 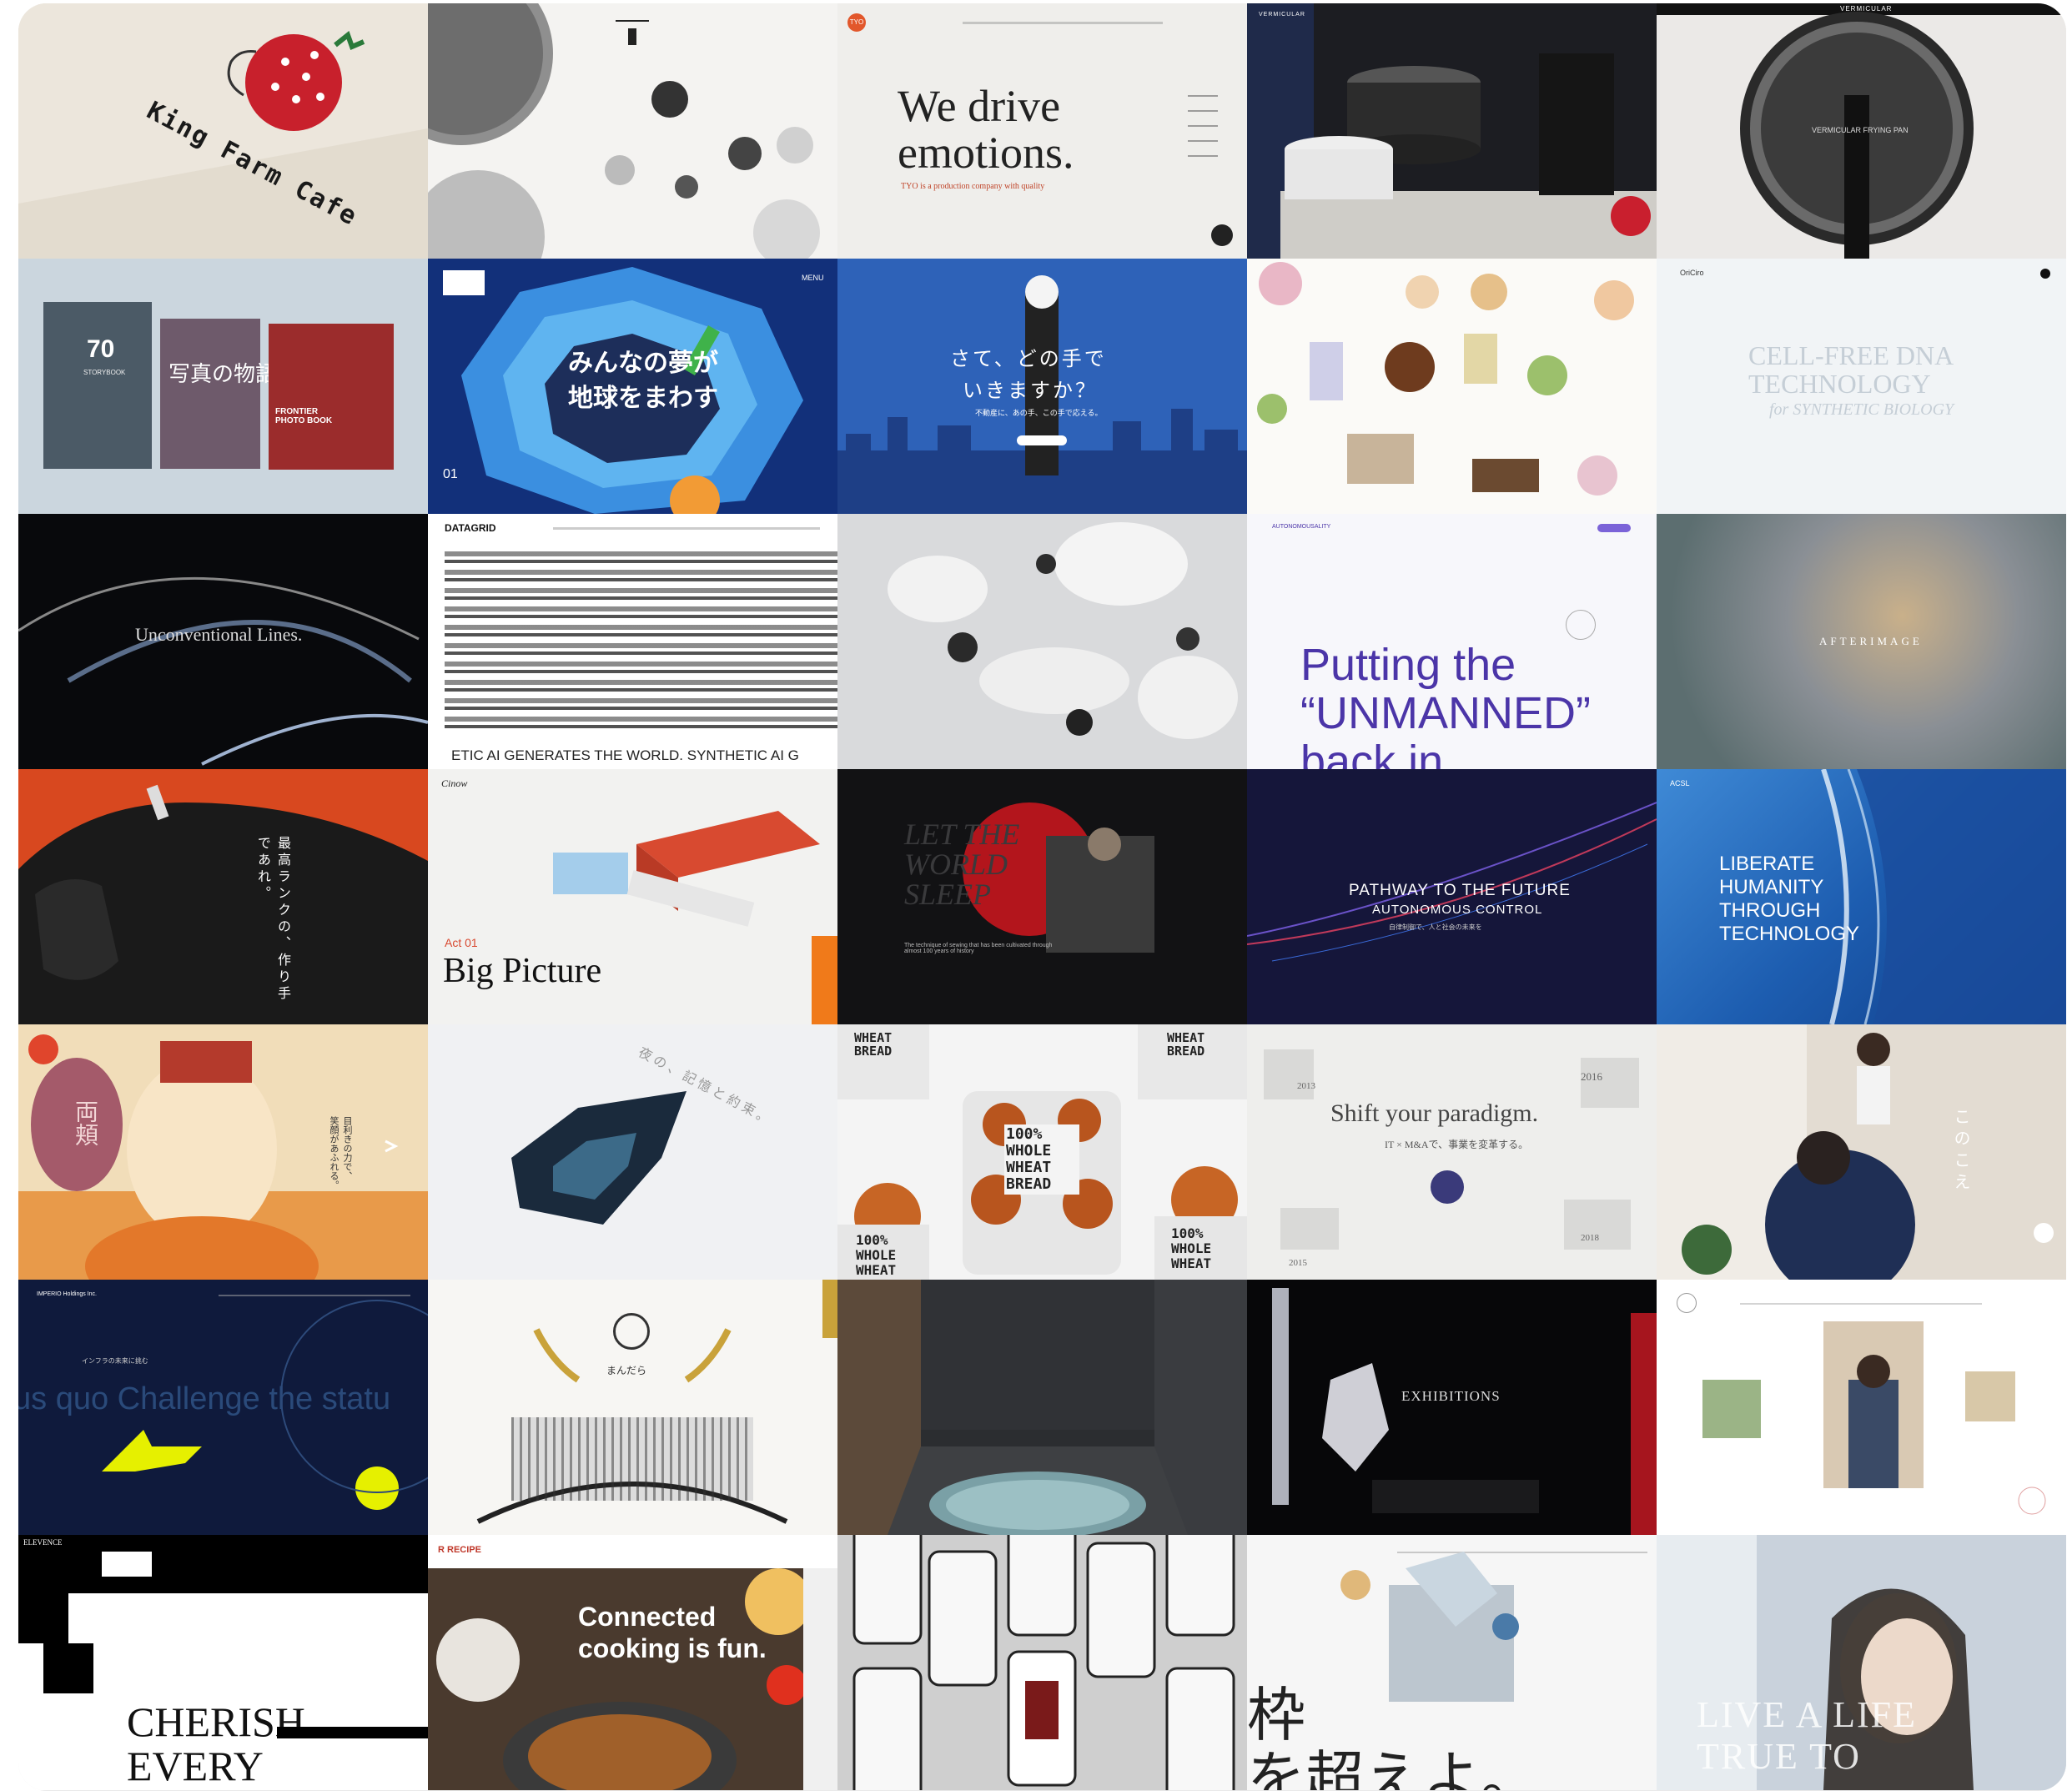 I want to click on mitsubishi-menu: MENU, so click(x=813, y=278).